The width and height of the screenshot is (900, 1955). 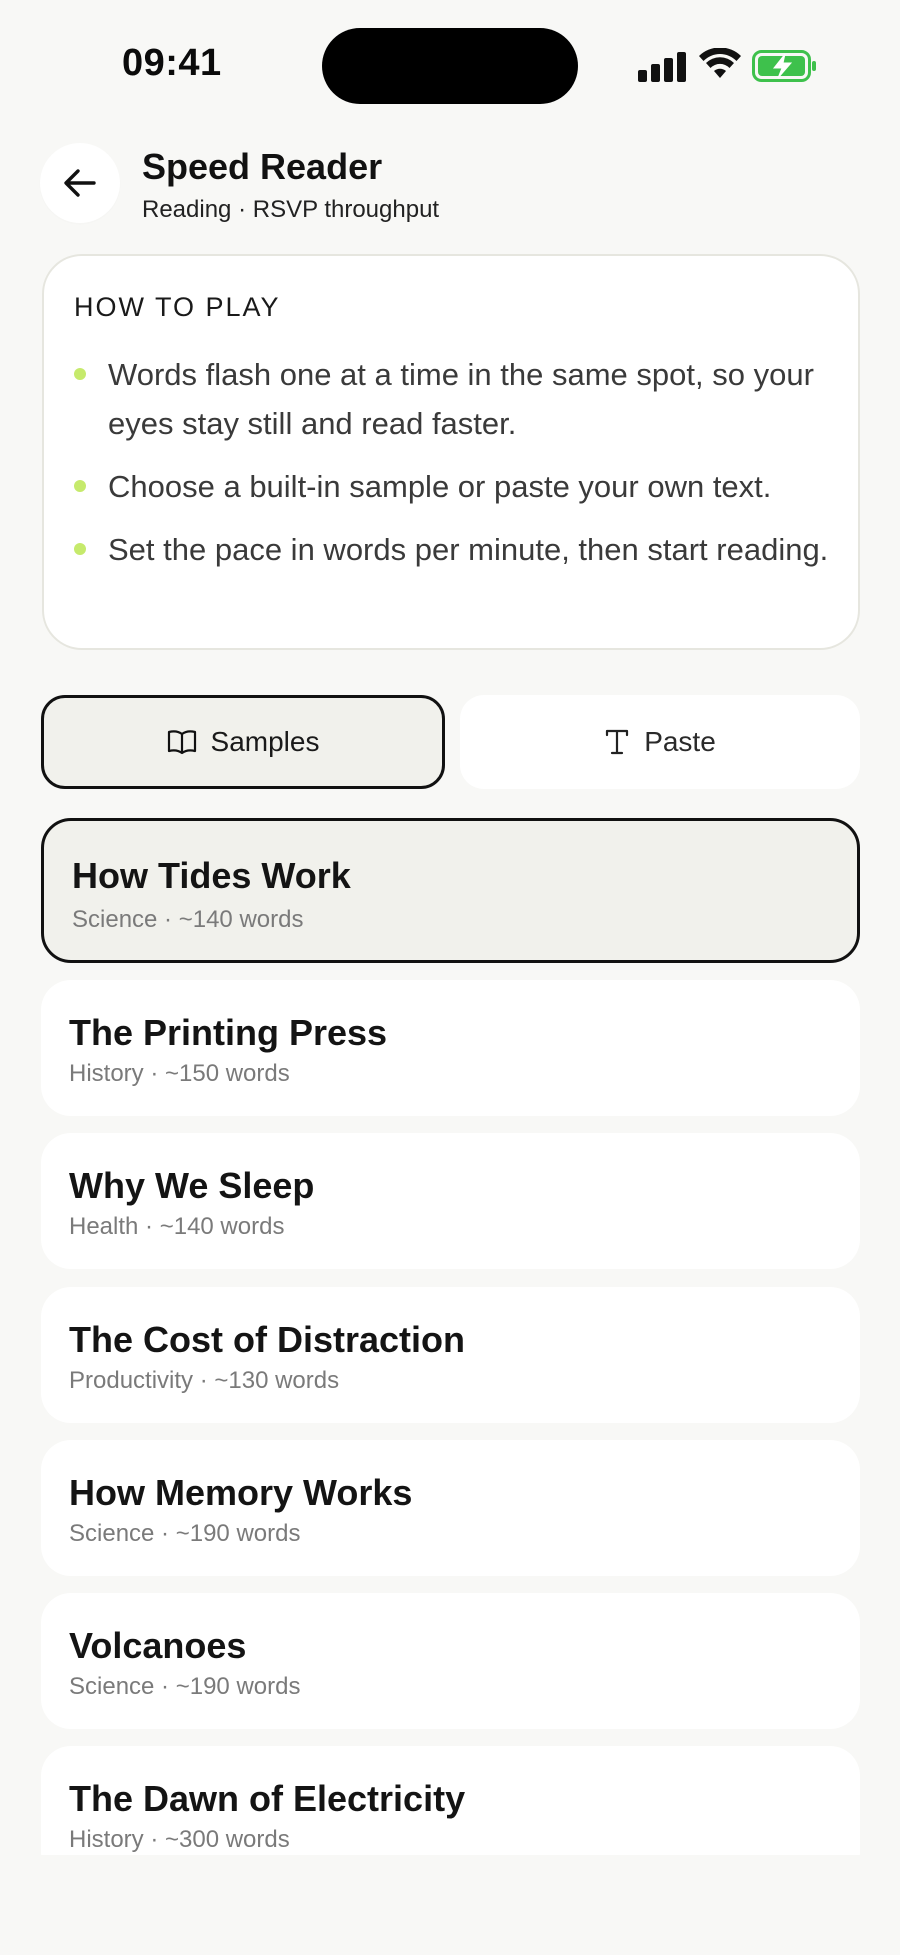 I want to click on how-to-play-heading: HOW TO PLAY, so click(x=177, y=307).